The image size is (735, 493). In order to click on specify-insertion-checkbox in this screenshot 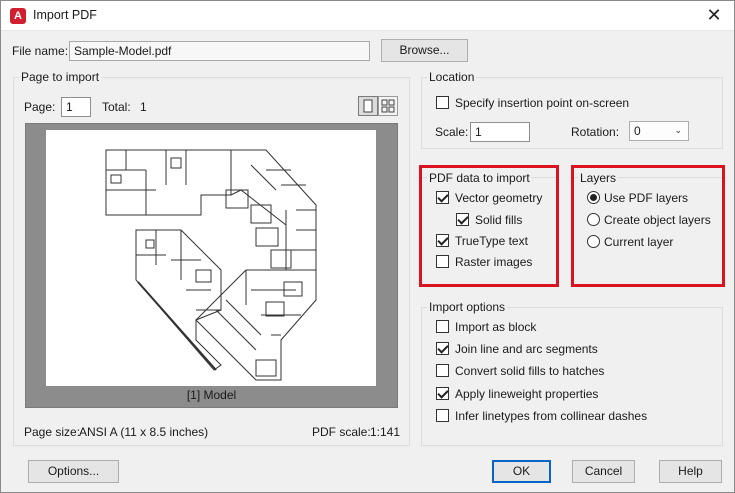, I will do `click(442, 102)`.